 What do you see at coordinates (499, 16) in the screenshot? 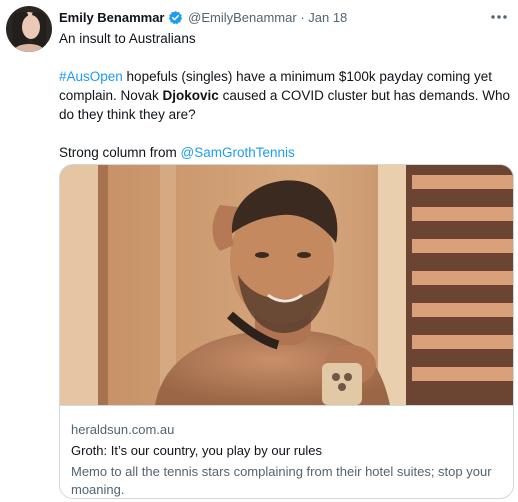
I see `more-options-icon` at bounding box center [499, 16].